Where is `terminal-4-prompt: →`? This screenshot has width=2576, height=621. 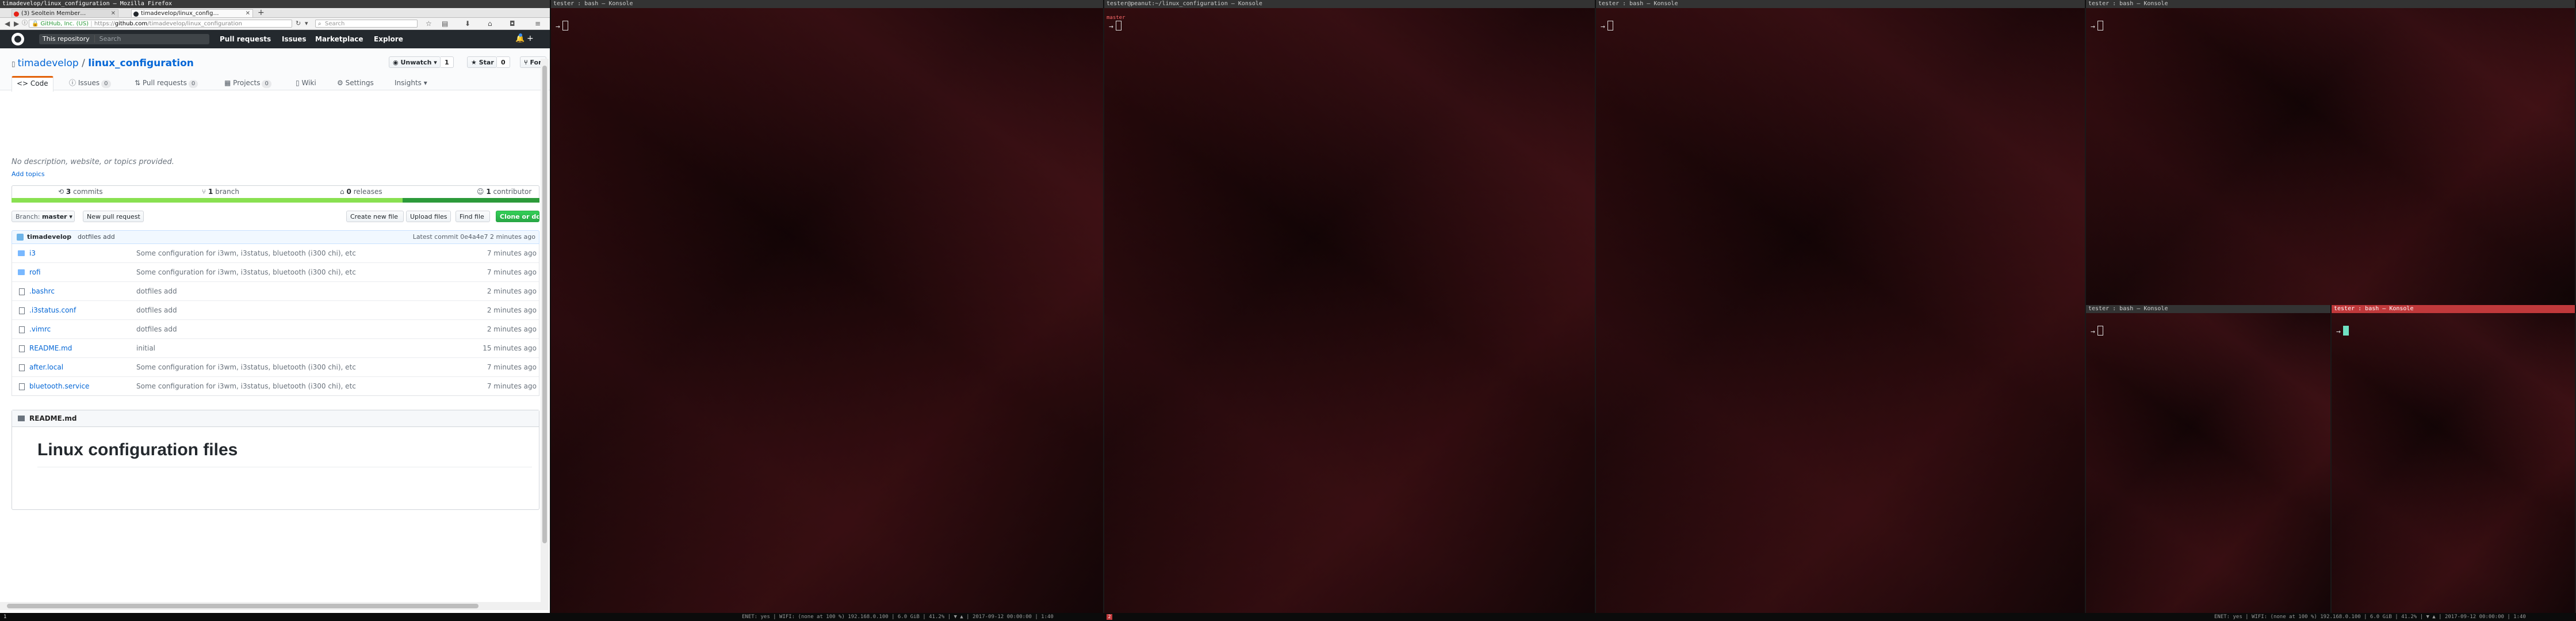 terminal-4-prompt: → is located at coordinates (2097, 26).